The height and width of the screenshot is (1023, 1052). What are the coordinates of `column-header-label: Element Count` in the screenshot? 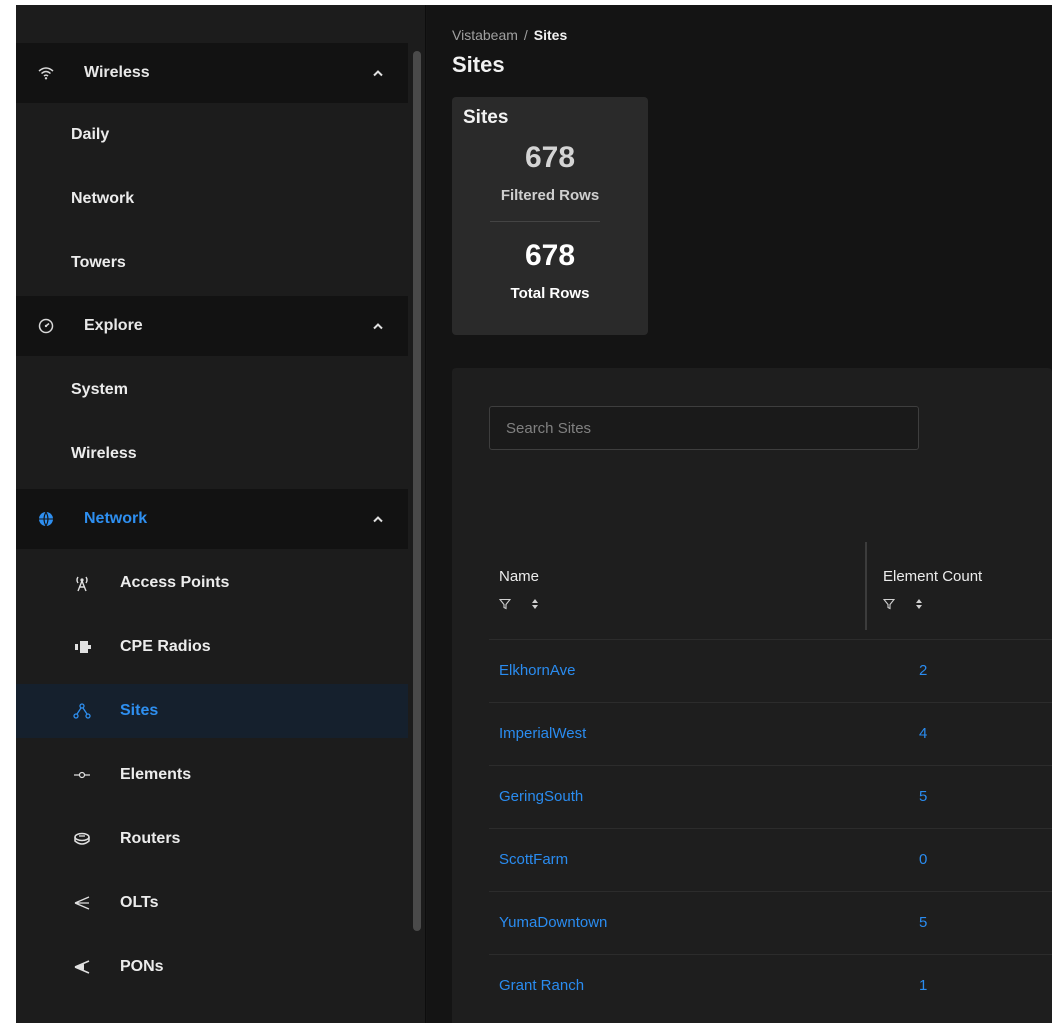 It's located at (933, 576).